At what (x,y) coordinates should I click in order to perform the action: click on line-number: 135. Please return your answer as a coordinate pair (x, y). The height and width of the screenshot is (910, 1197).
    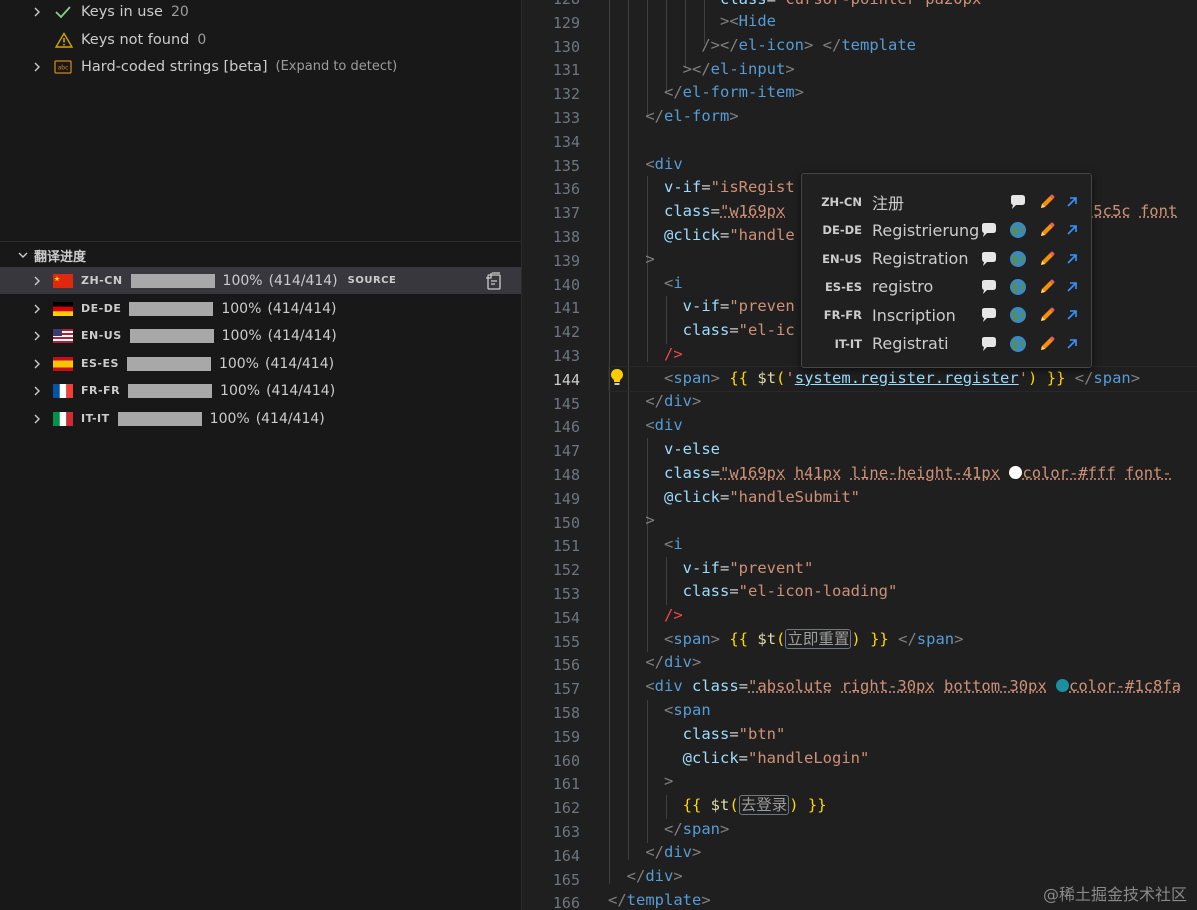
    Looking at the image, I should click on (566, 165).